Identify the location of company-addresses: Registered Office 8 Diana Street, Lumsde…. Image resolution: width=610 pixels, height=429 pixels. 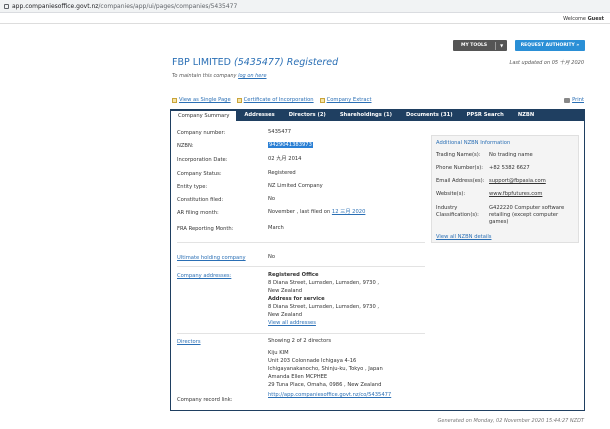
(323, 299).